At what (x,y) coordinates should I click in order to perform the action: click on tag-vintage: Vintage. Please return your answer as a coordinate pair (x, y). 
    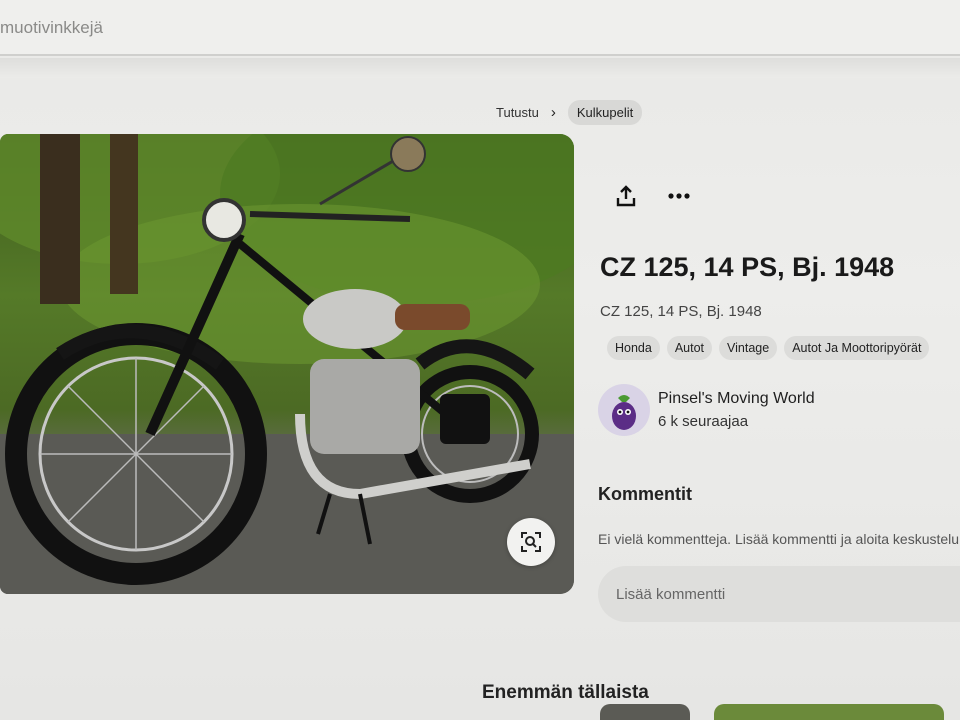
    Looking at the image, I should click on (748, 348).